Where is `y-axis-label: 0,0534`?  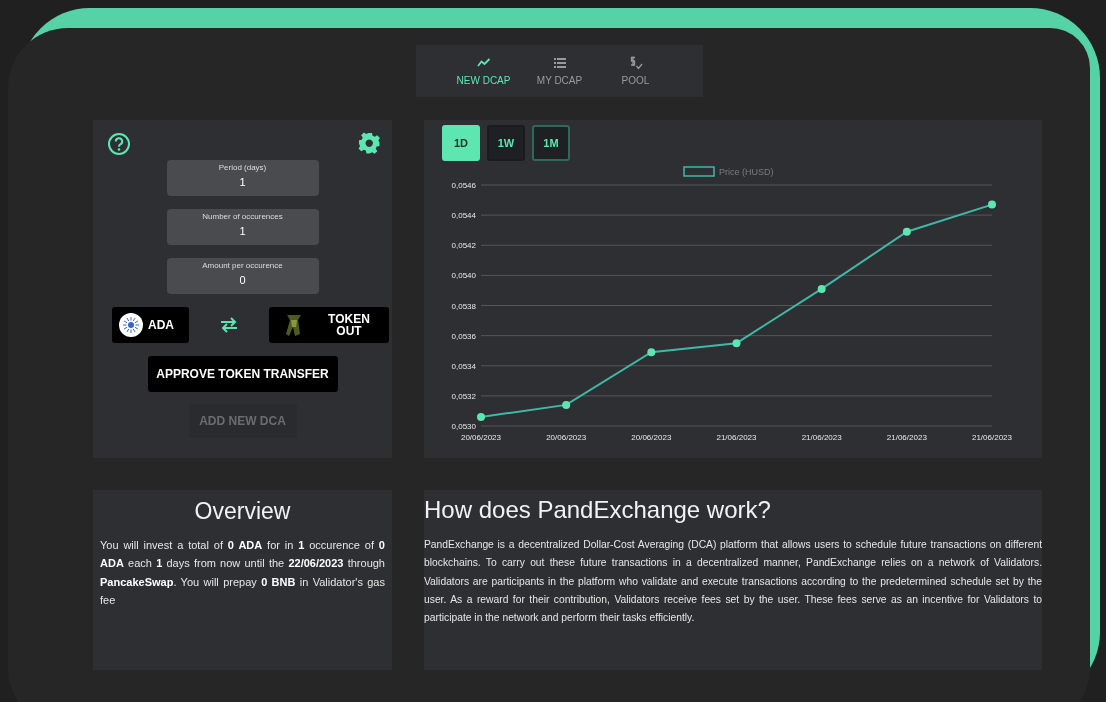 y-axis-label: 0,0534 is located at coordinates (463, 366).